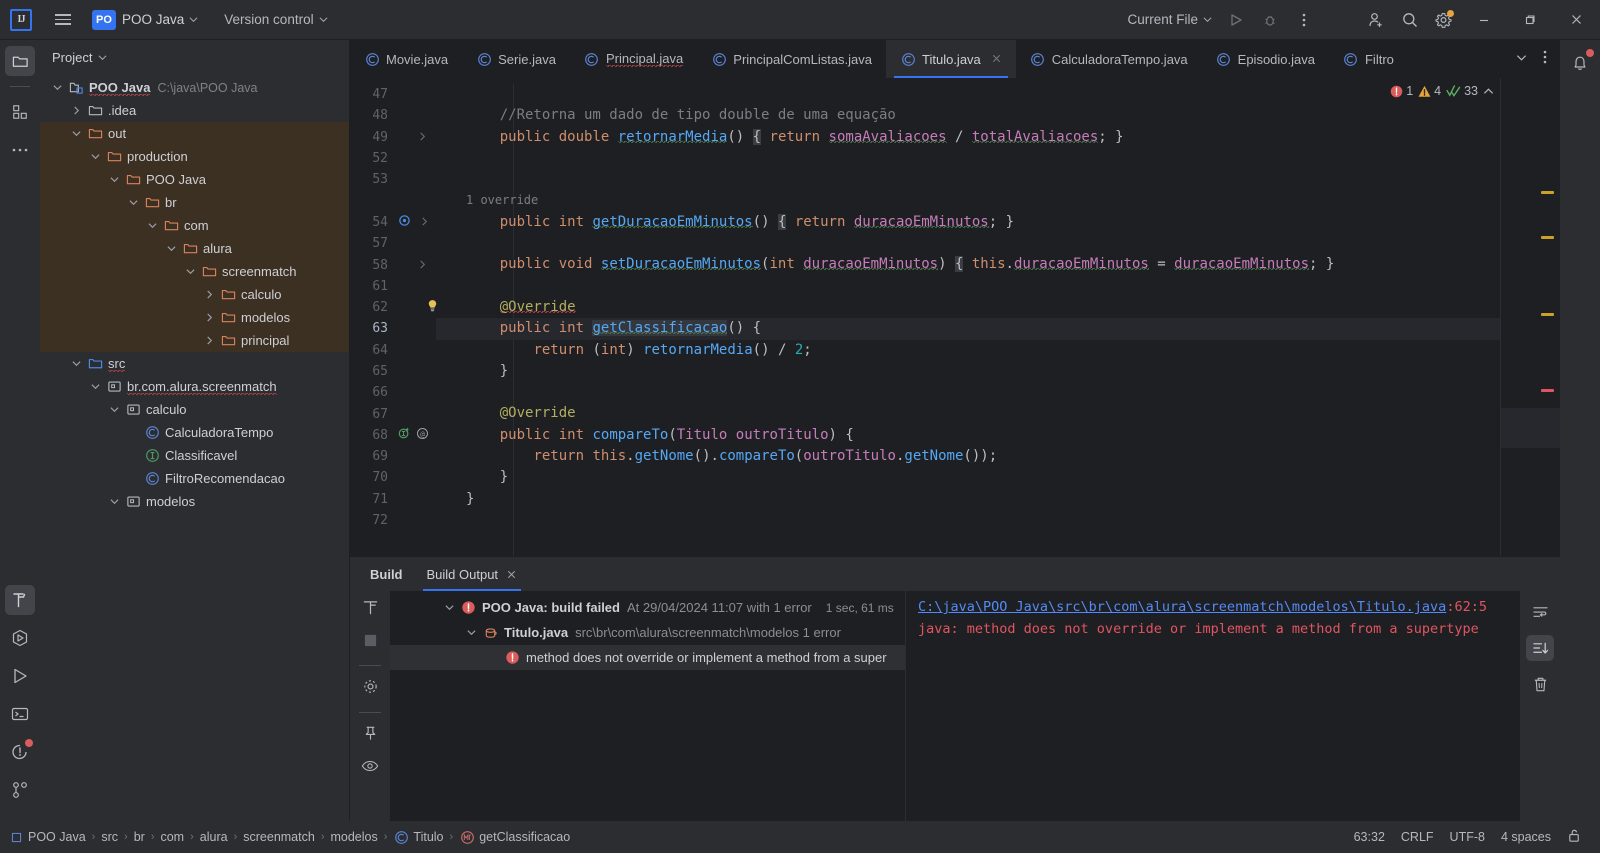 The height and width of the screenshot is (853, 1600). Describe the element at coordinates (1580, 63) in the screenshot. I see `notifications-icon` at that location.